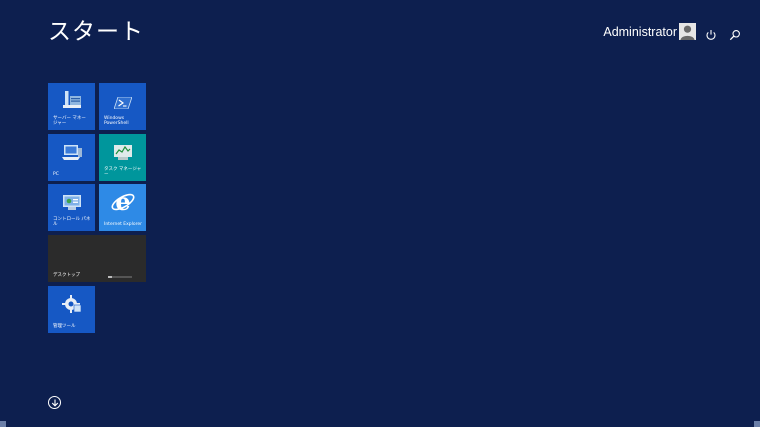 This screenshot has height=427, width=760. Describe the element at coordinates (96, 32) in the screenshot. I see `page-title: スタート` at that location.